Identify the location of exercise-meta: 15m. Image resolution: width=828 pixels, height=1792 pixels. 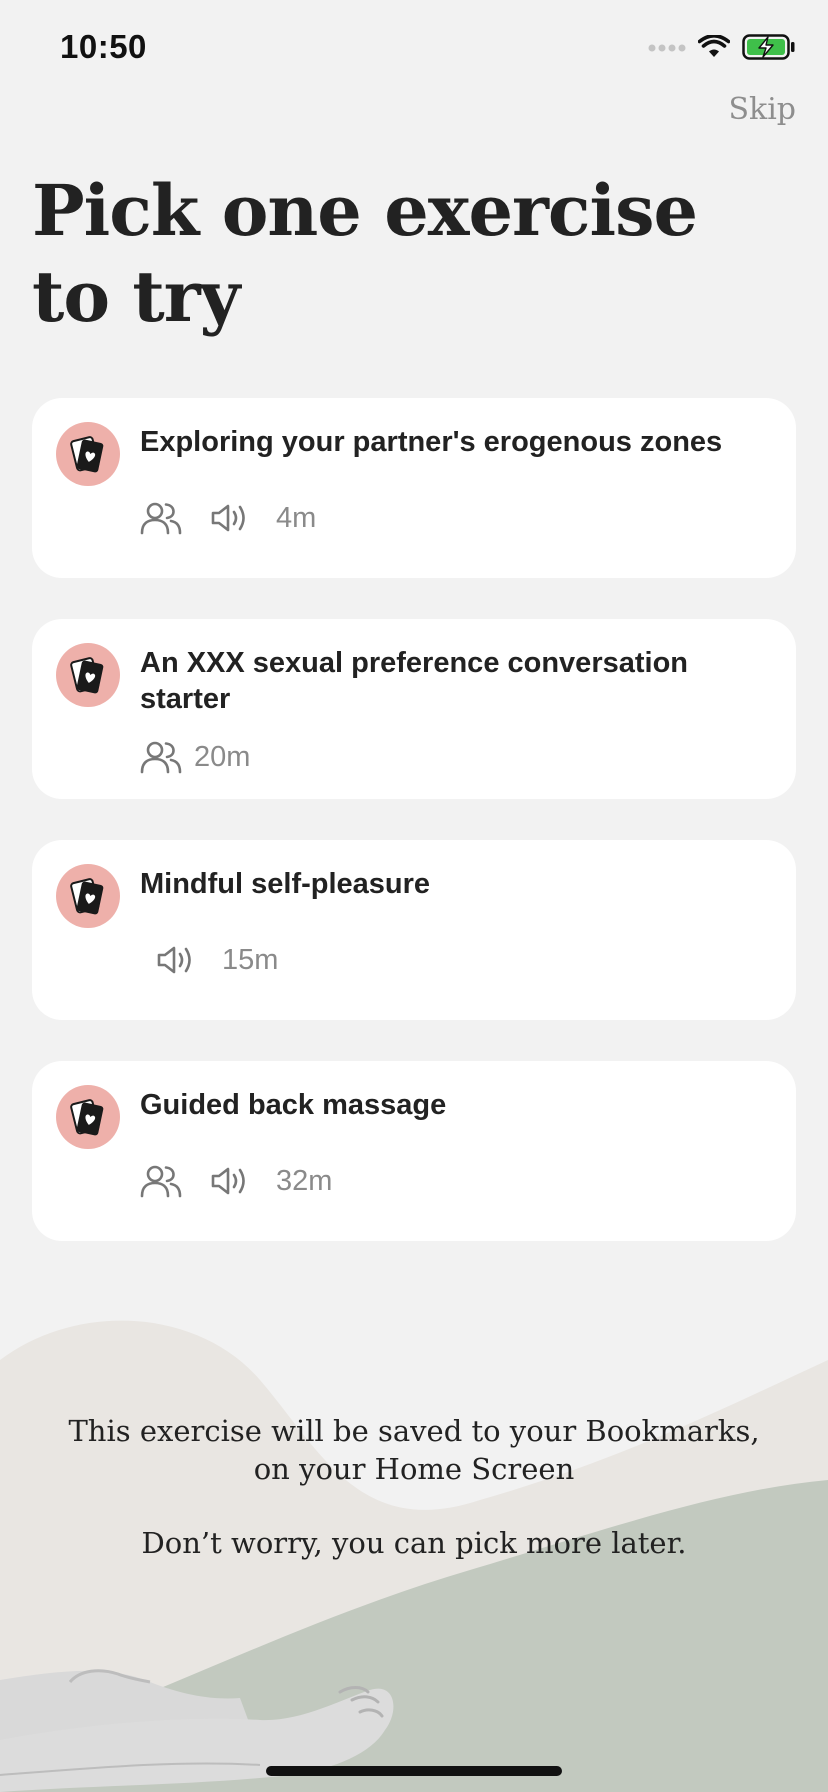
(217, 960).